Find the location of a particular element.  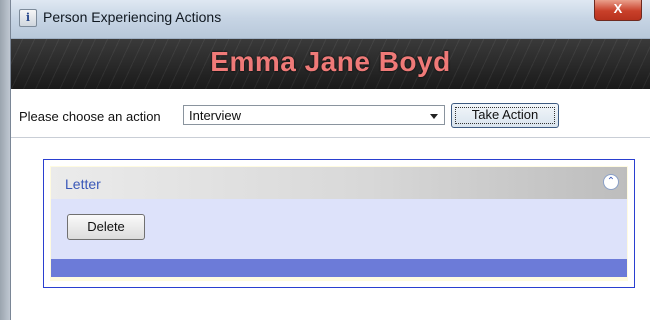

focus-ring is located at coordinates (505, 115).